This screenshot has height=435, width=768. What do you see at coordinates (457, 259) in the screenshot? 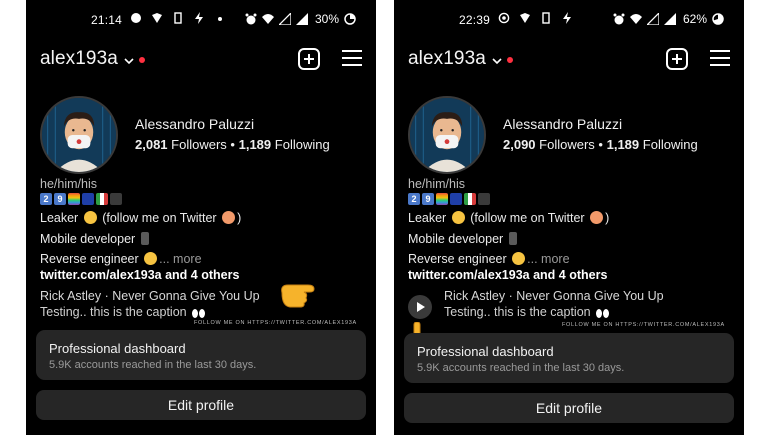
I see `bio-text: Reverse engineer` at bounding box center [457, 259].